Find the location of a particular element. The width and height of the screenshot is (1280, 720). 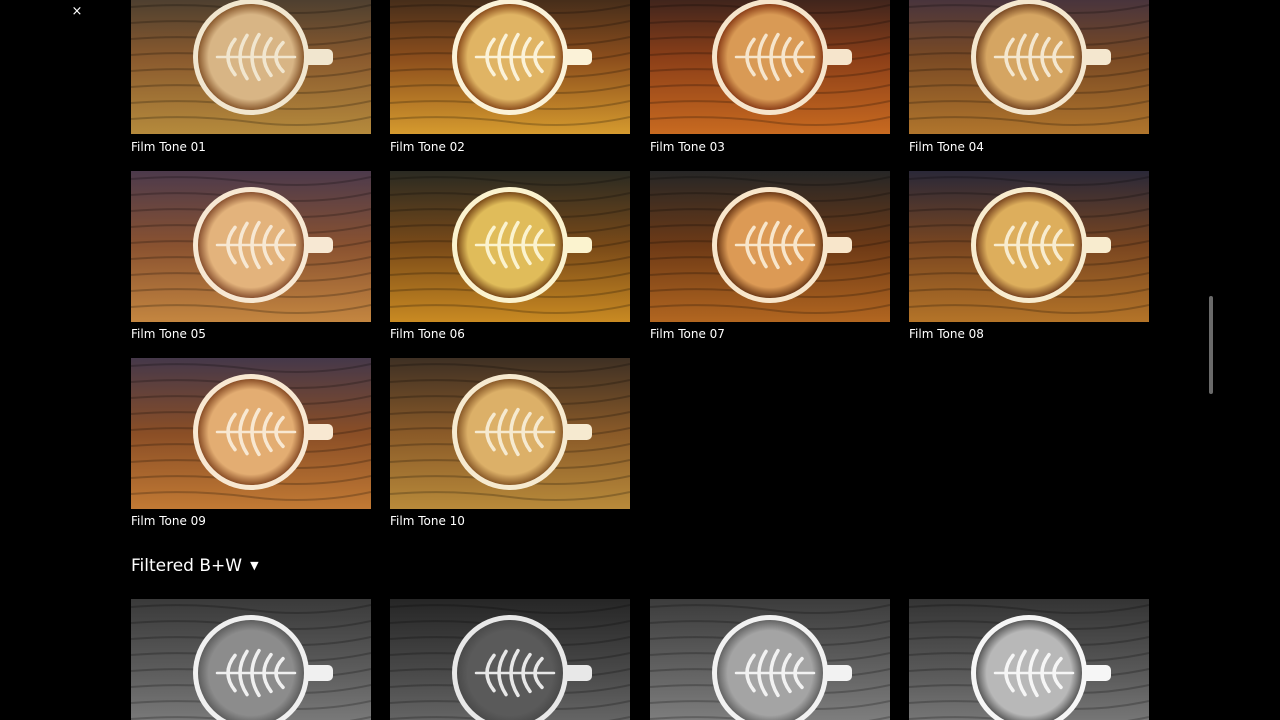

filter-tile-film-tone-07: Film Tone 07 is located at coordinates (770, 256).